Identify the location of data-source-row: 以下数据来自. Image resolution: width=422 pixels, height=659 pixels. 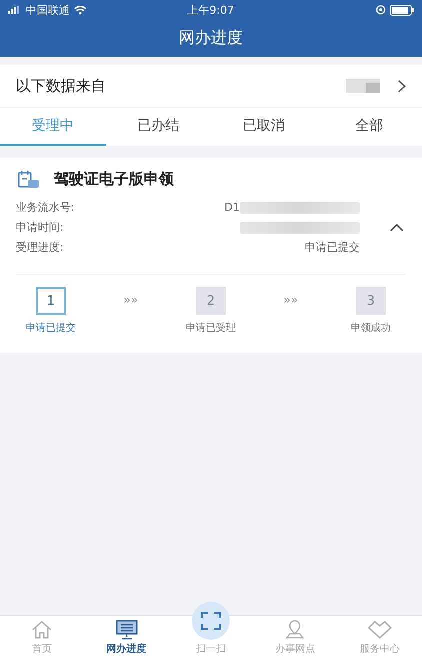
(211, 86).